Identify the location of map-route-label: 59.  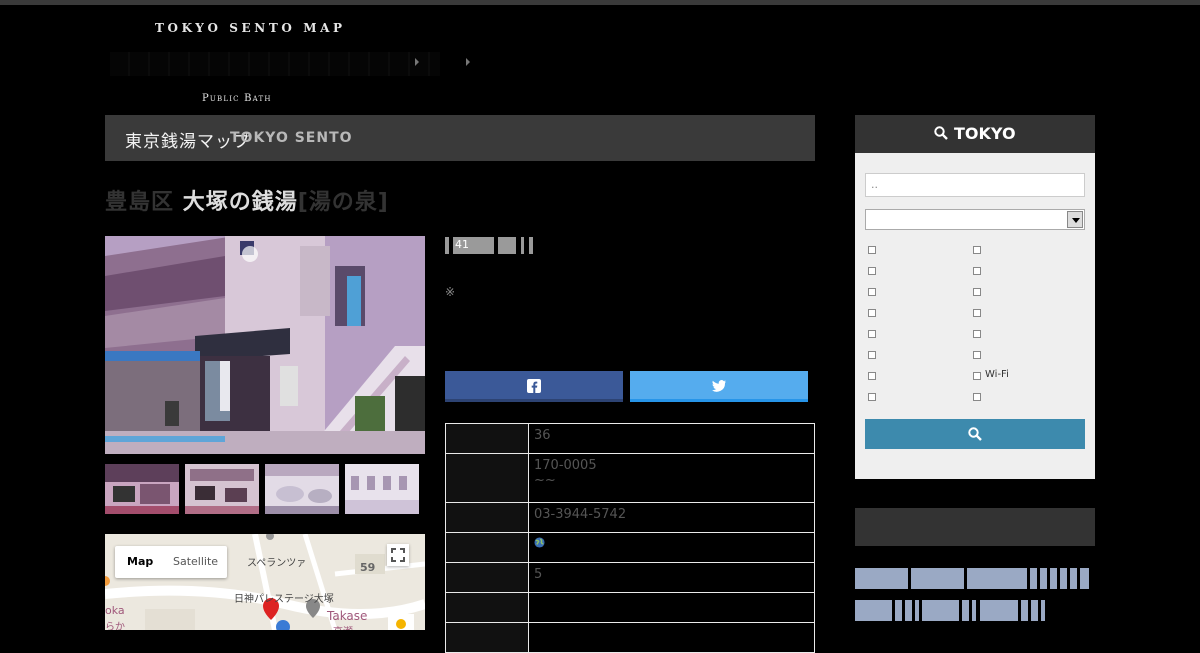
(368, 567).